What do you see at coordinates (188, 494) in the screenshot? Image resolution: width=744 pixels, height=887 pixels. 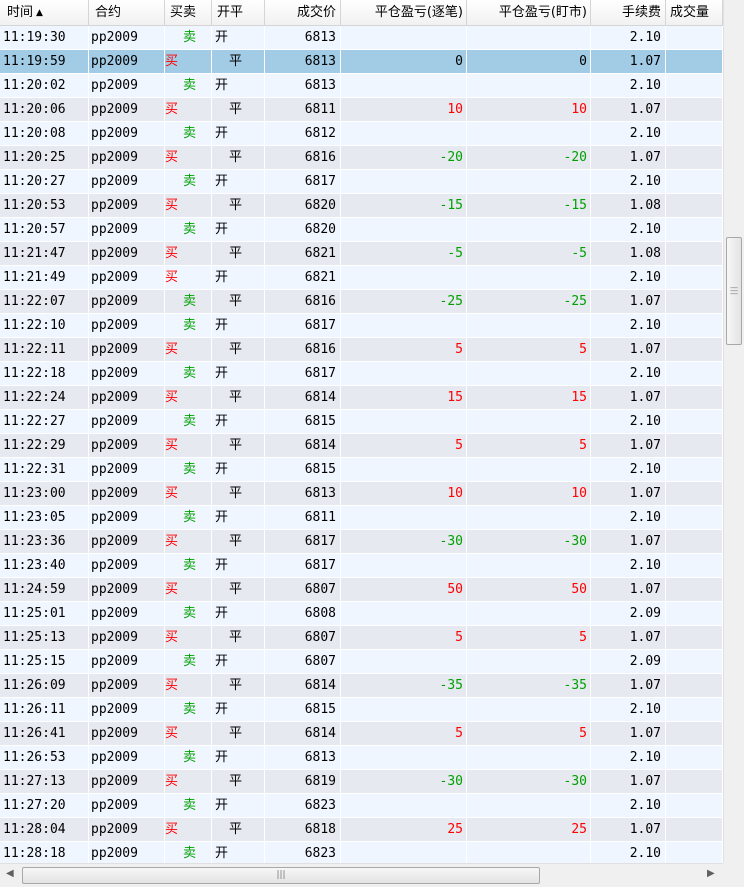 I see `cell-side: 买` at bounding box center [188, 494].